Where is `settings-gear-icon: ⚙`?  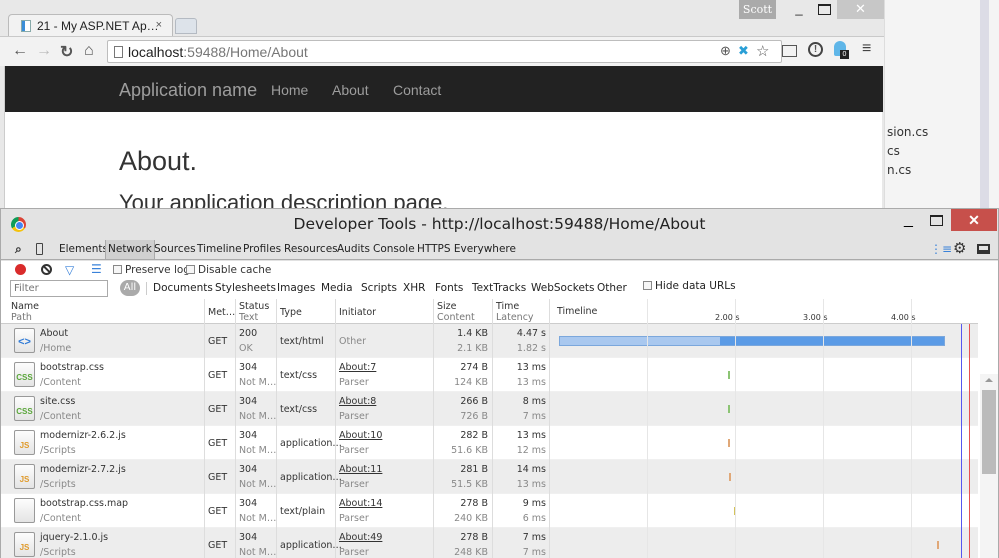
settings-gear-icon: ⚙ is located at coordinates (959, 248).